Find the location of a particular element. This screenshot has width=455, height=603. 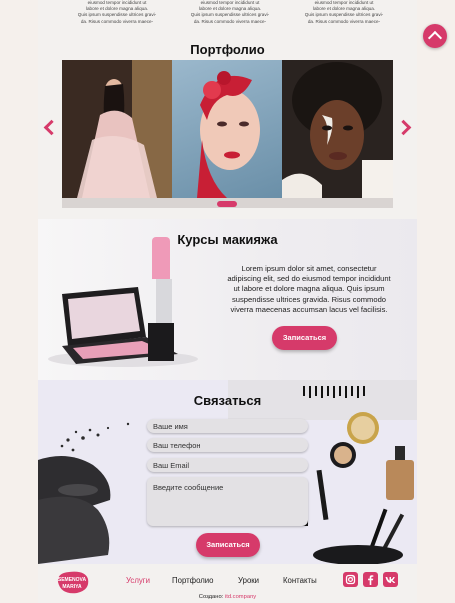

facebook-icon is located at coordinates (370, 579).